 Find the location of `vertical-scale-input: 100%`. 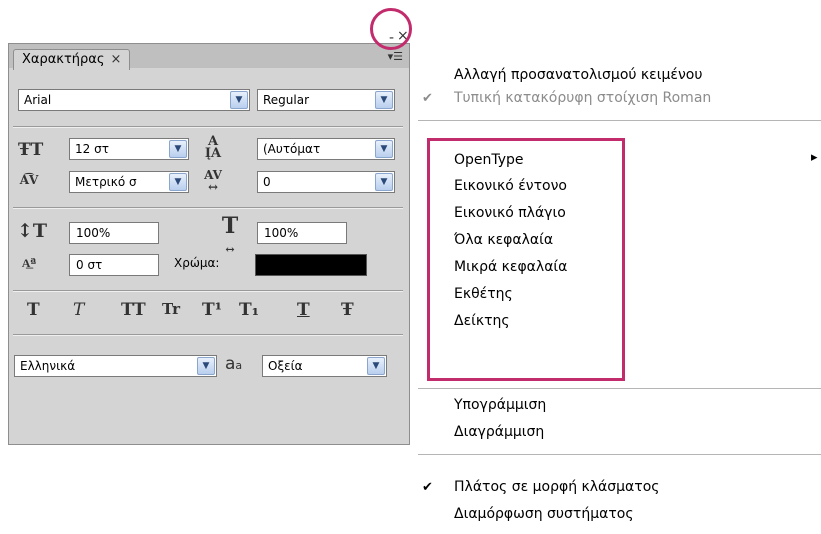

vertical-scale-input: 100% is located at coordinates (114, 233).